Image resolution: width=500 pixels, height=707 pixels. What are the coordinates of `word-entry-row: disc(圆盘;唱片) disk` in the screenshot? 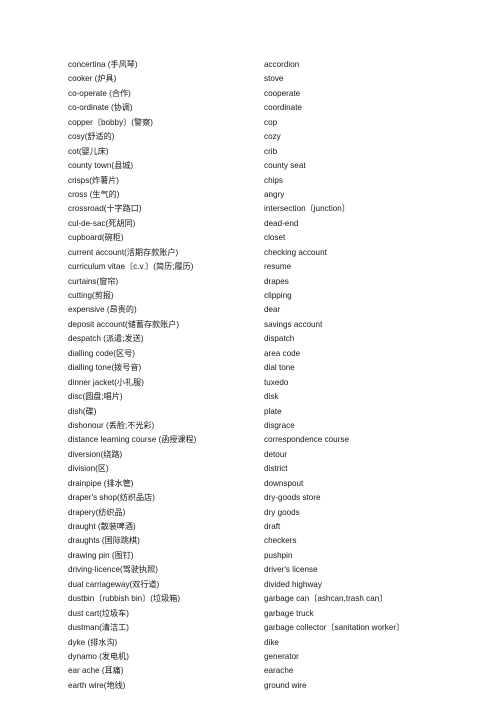 It's located at (278, 397).